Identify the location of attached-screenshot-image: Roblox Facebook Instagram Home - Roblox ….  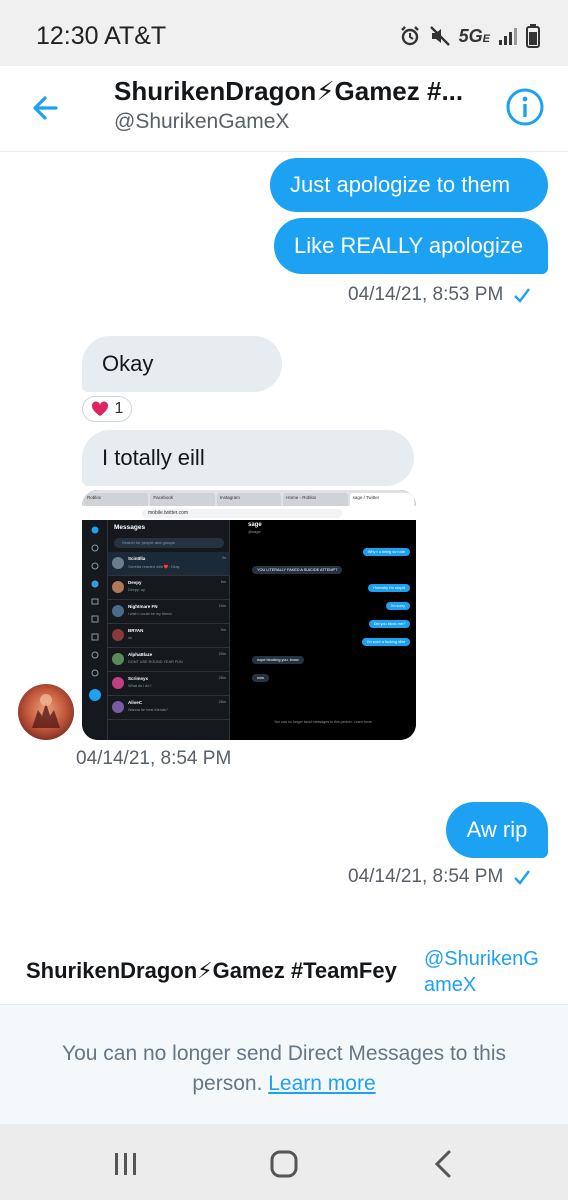
(249, 615).